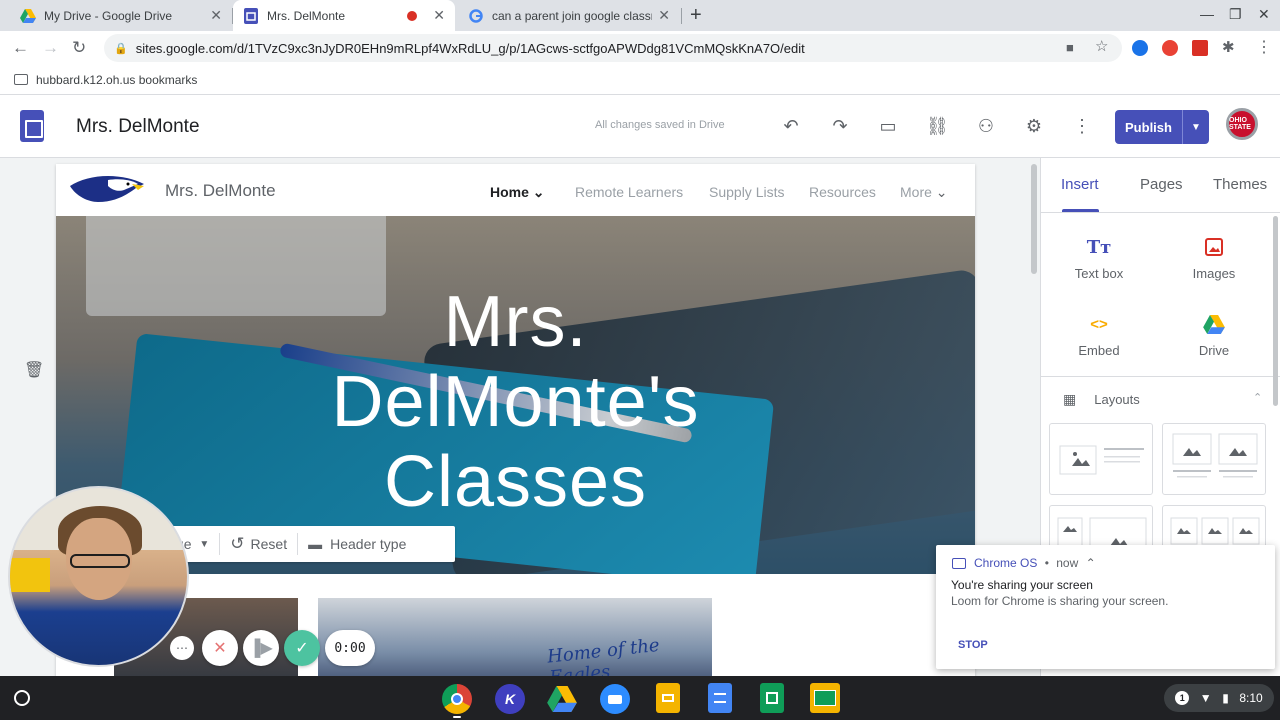 The image size is (1280, 720). What do you see at coordinates (791, 126) in the screenshot?
I see `undo-icon: ↶` at bounding box center [791, 126].